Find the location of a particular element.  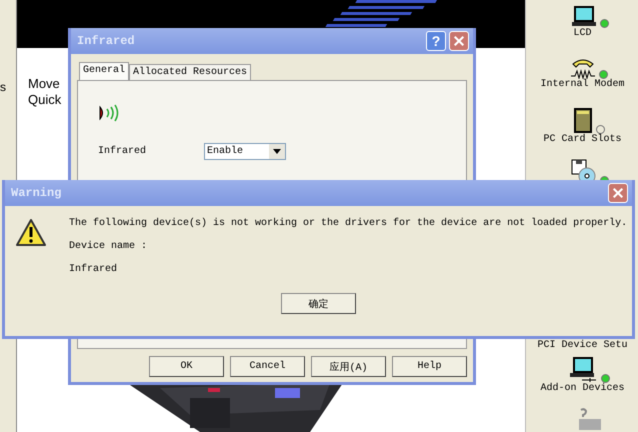

tab: Allocated Resources is located at coordinates (190, 72).